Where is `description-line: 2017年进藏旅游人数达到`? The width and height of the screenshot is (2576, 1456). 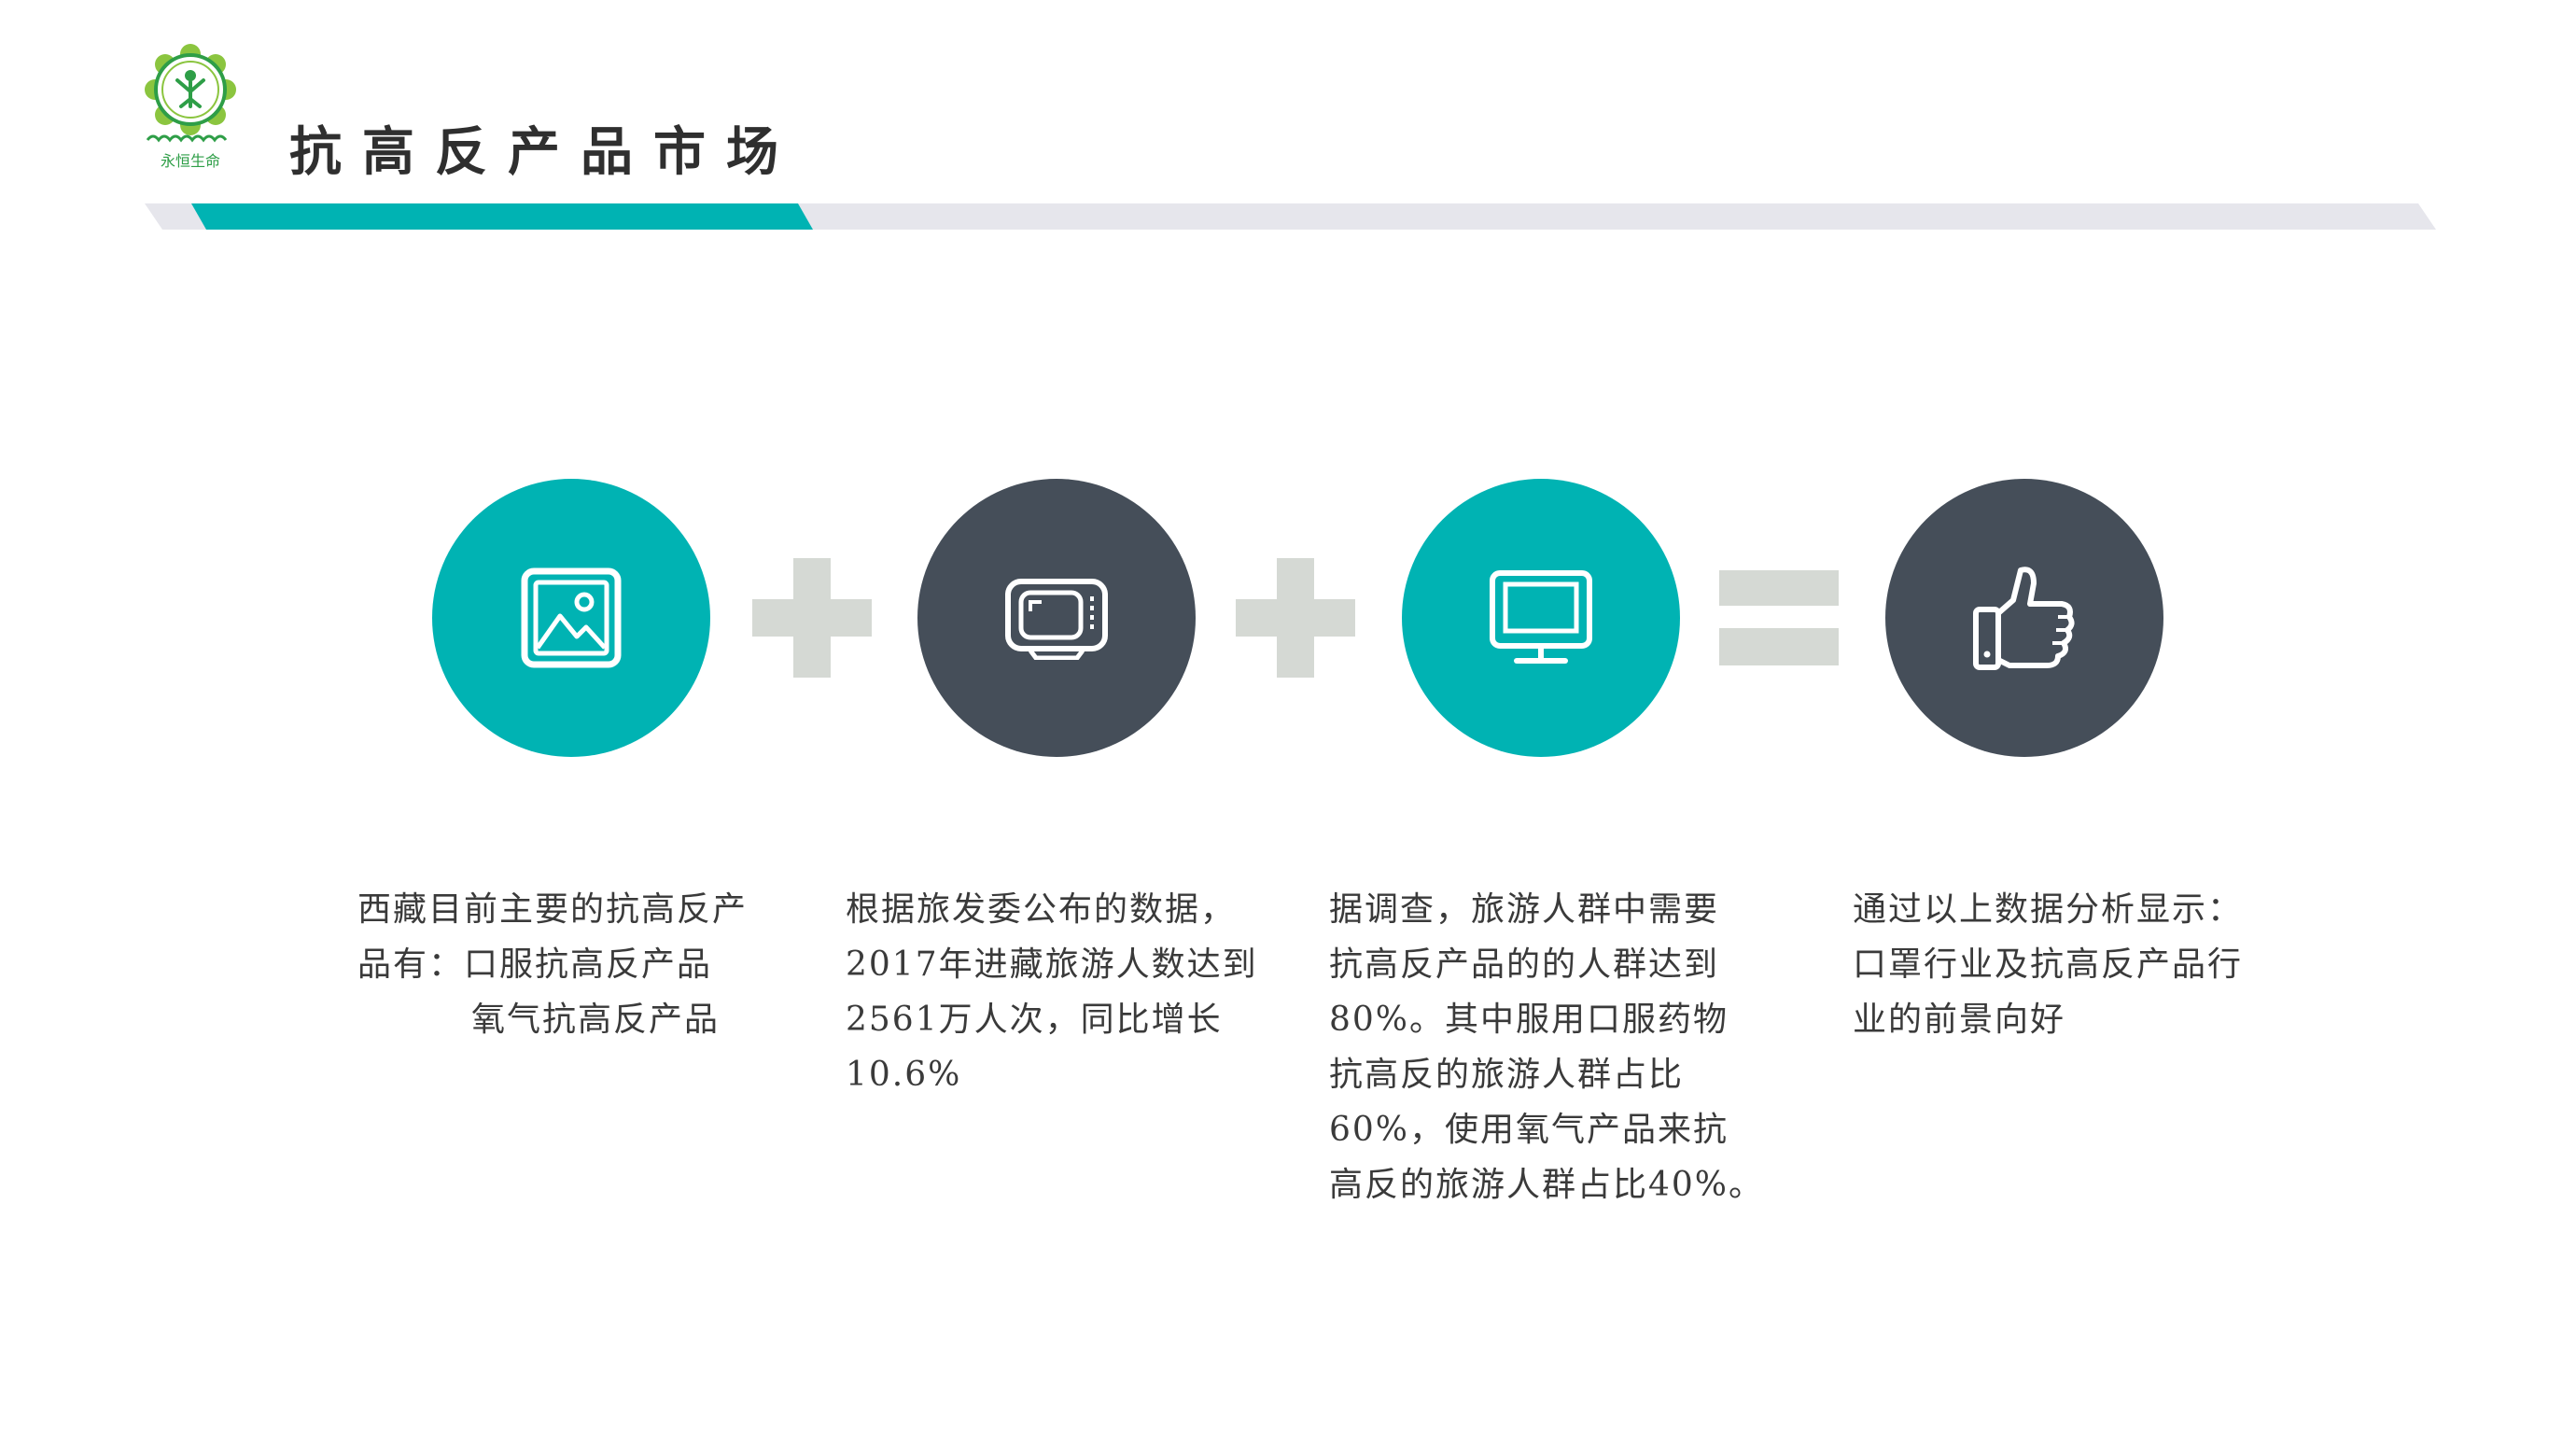
description-line: 2017年进藏旅游人数达到 is located at coordinates (1052, 964).